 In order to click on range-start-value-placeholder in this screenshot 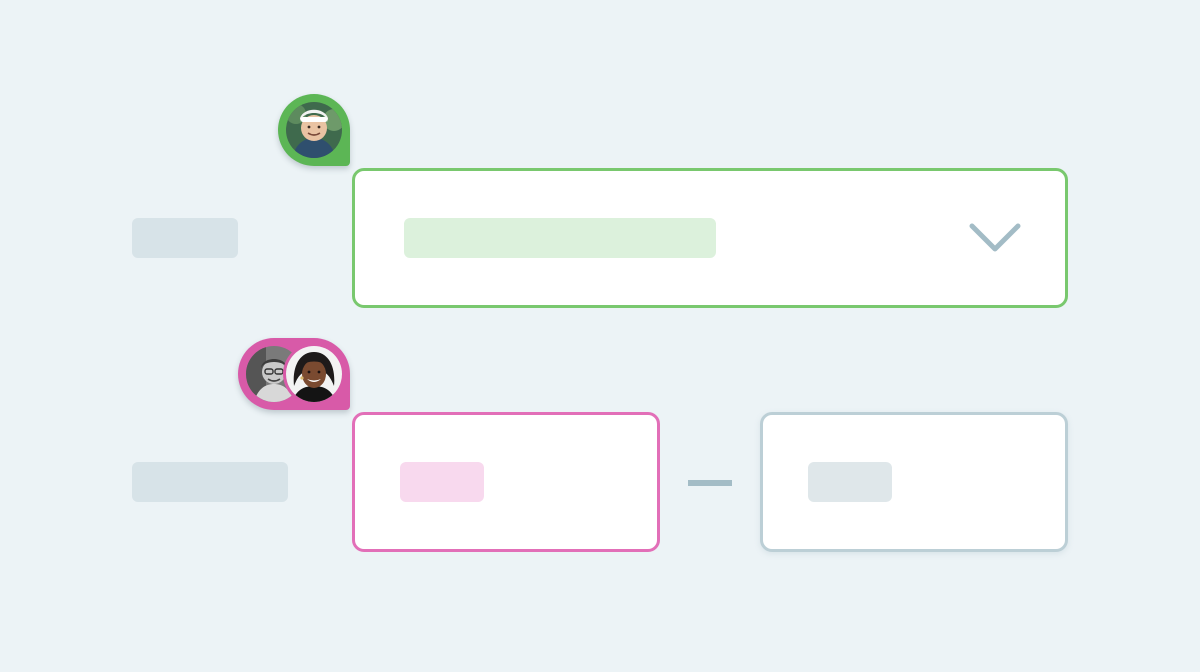, I will do `click(442, 482)`.